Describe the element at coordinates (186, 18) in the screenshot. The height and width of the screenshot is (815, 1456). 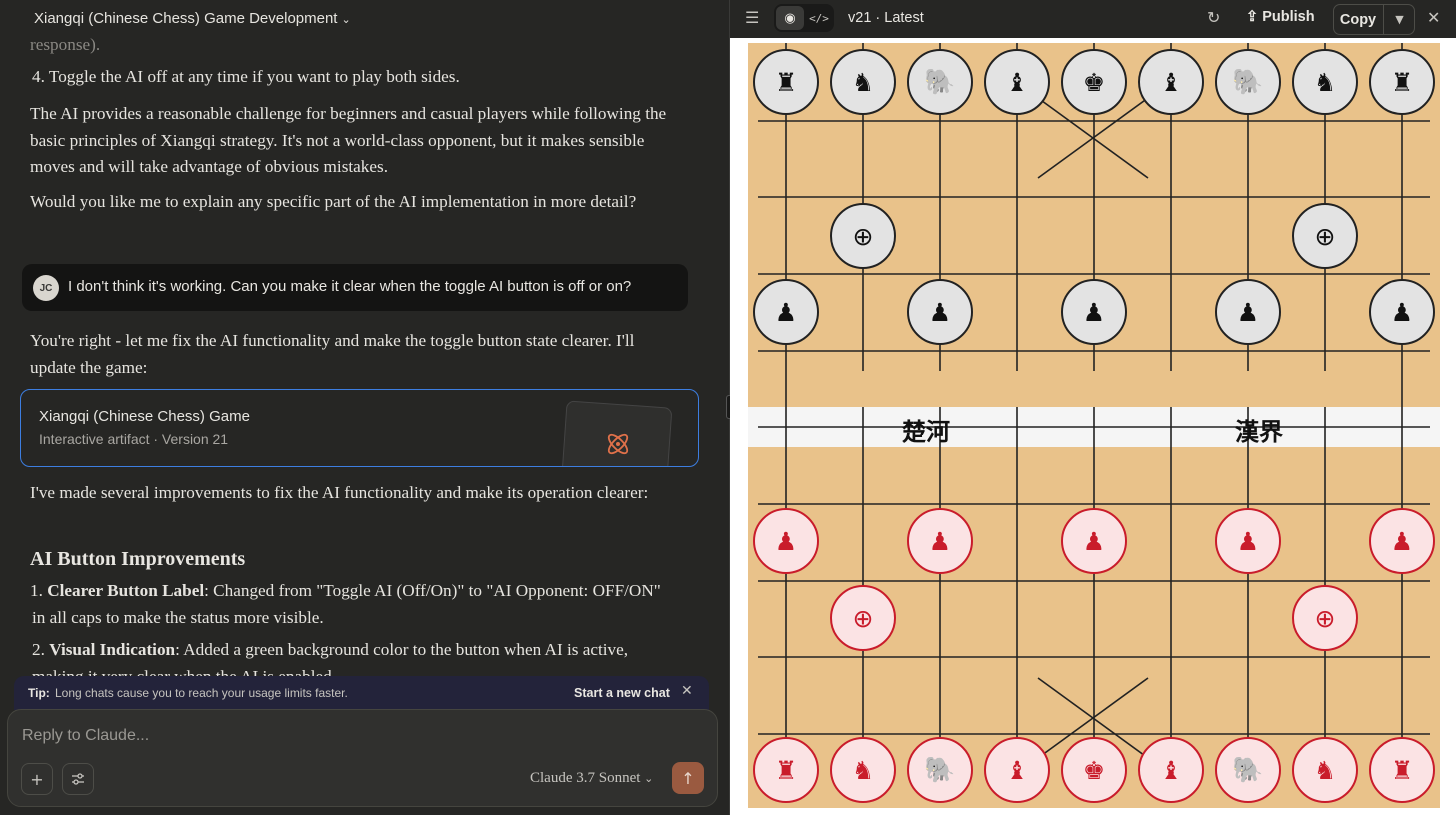
I see `chat-title: Xiangqi (Chinese Chess) Game Development` at that location.